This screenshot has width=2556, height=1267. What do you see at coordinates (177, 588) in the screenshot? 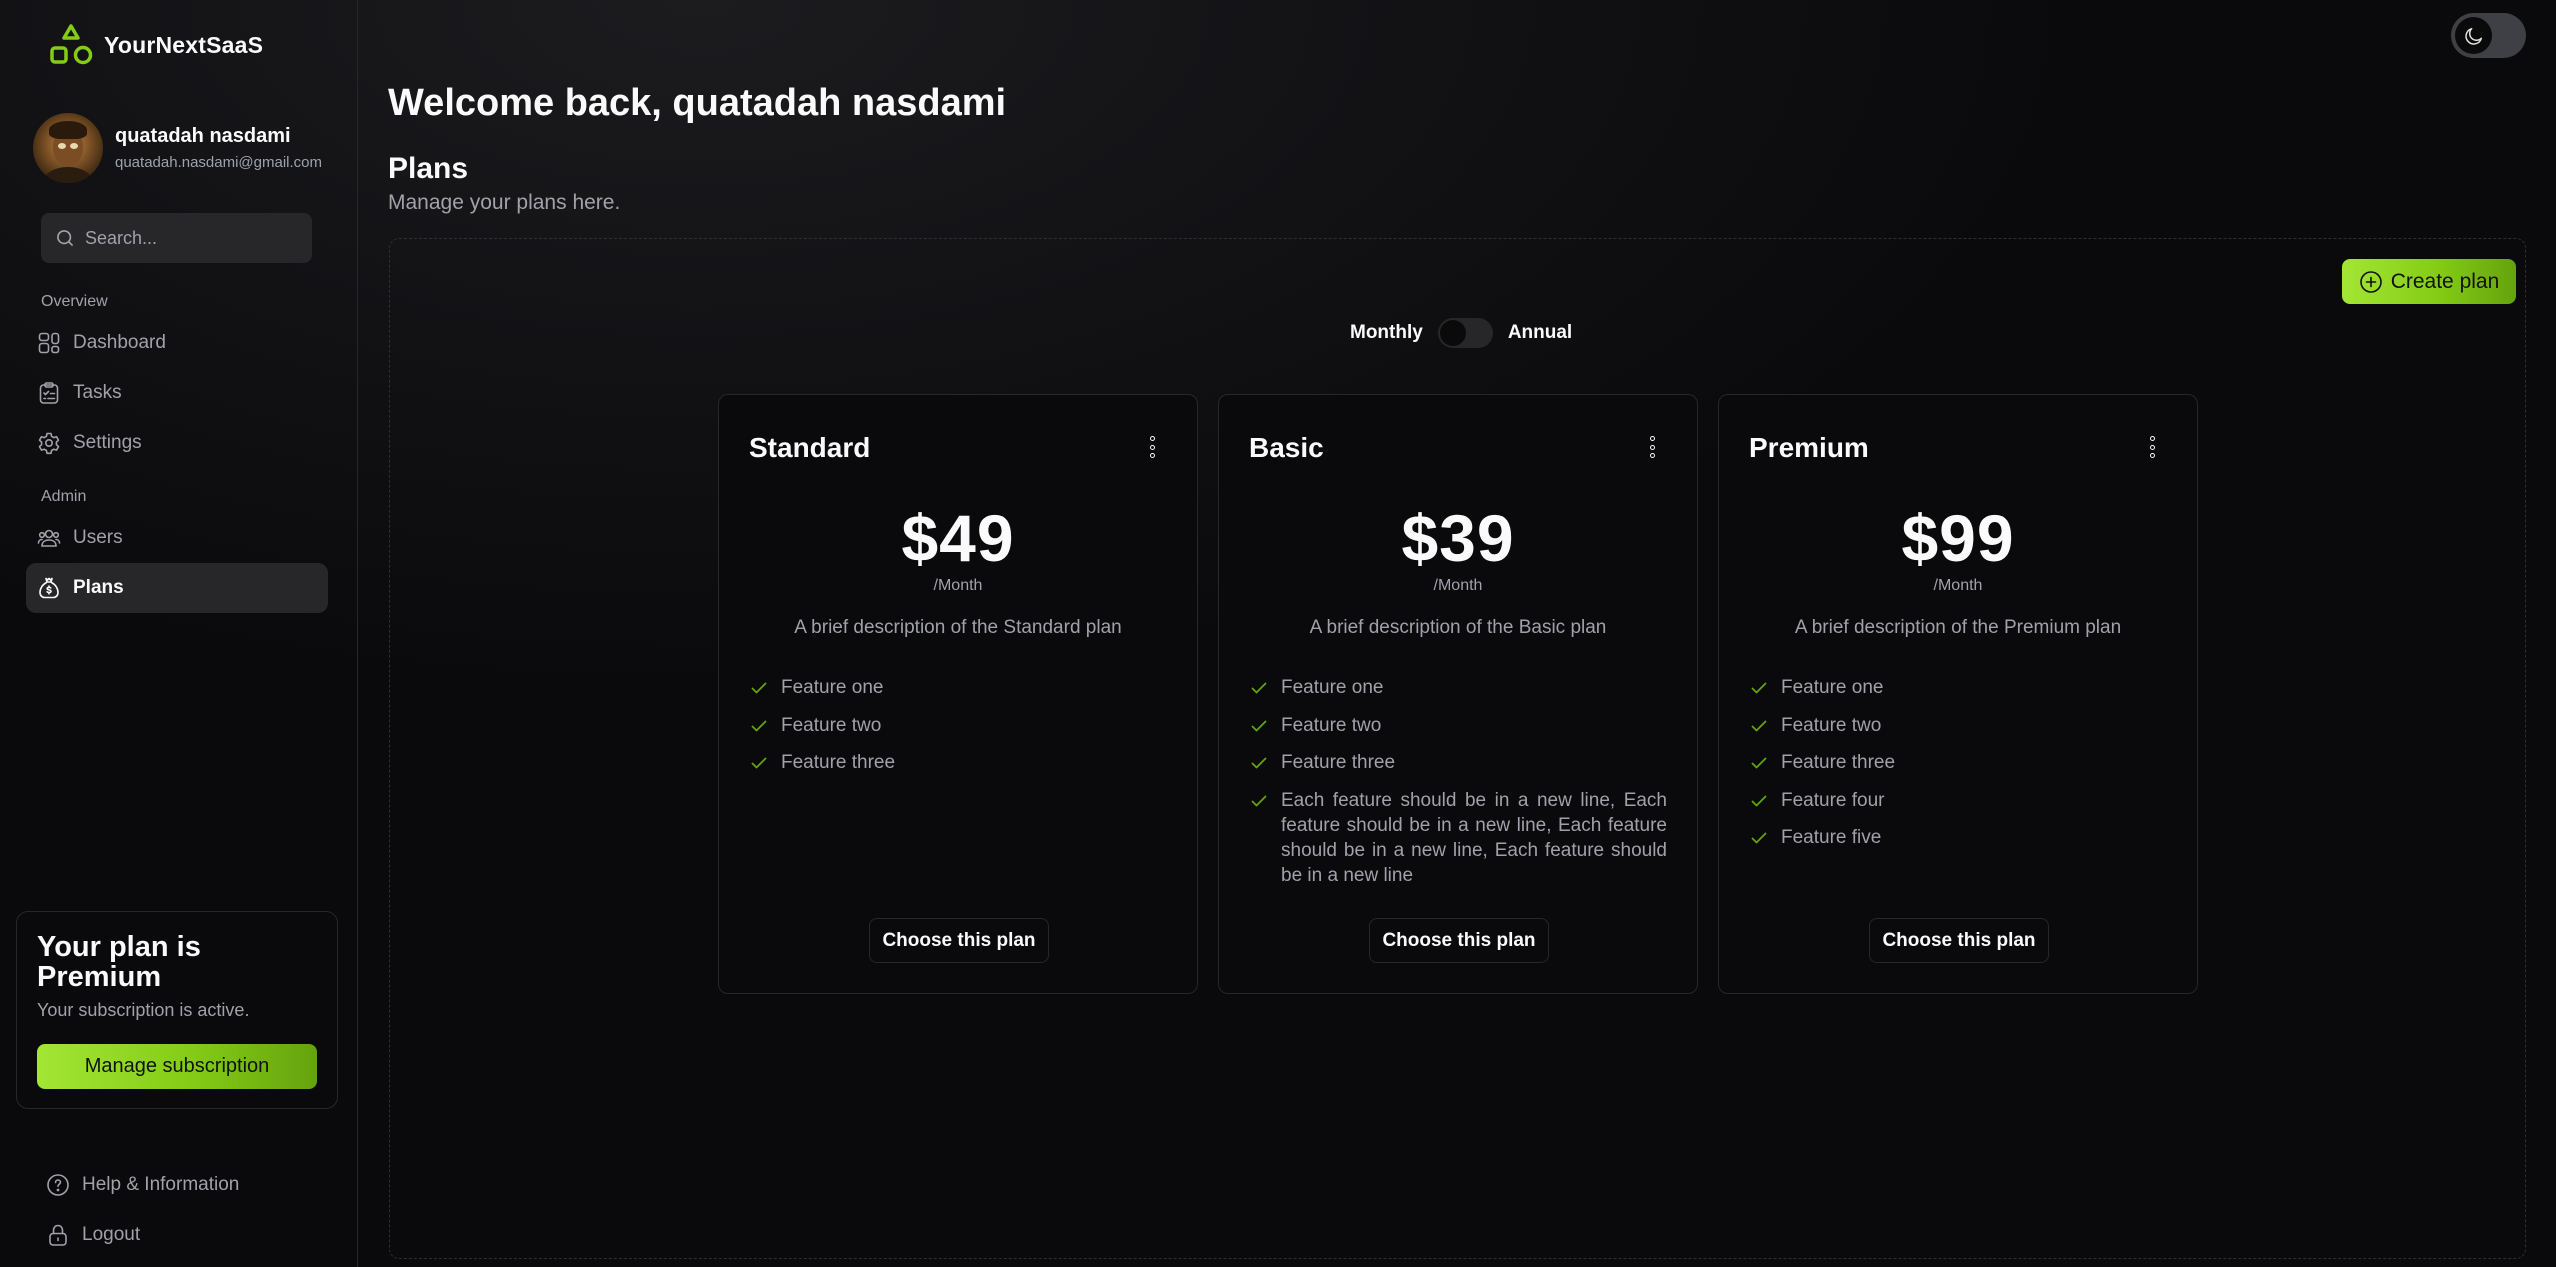
I see `sidebar-item-plans: Plans` at bounding box center [177, 588].